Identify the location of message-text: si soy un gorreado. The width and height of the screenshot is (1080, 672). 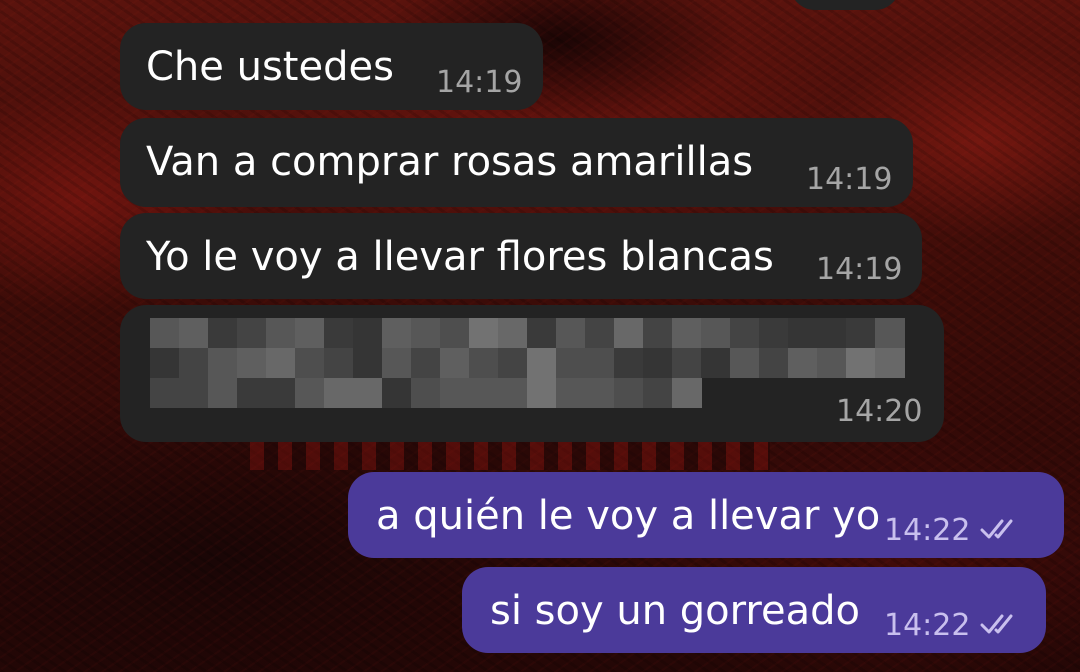
(675, 611).